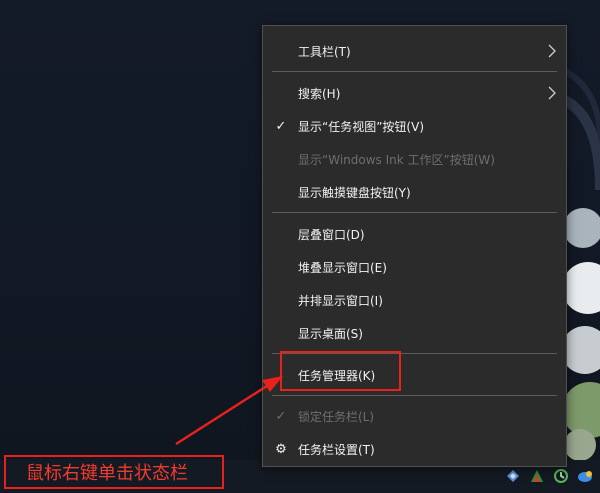 The image size is (600, 493). Describe the element at coordinates (340, 300) in the screenshot. I see `menu-item-label: 并排显示窗口(I)` at that location.